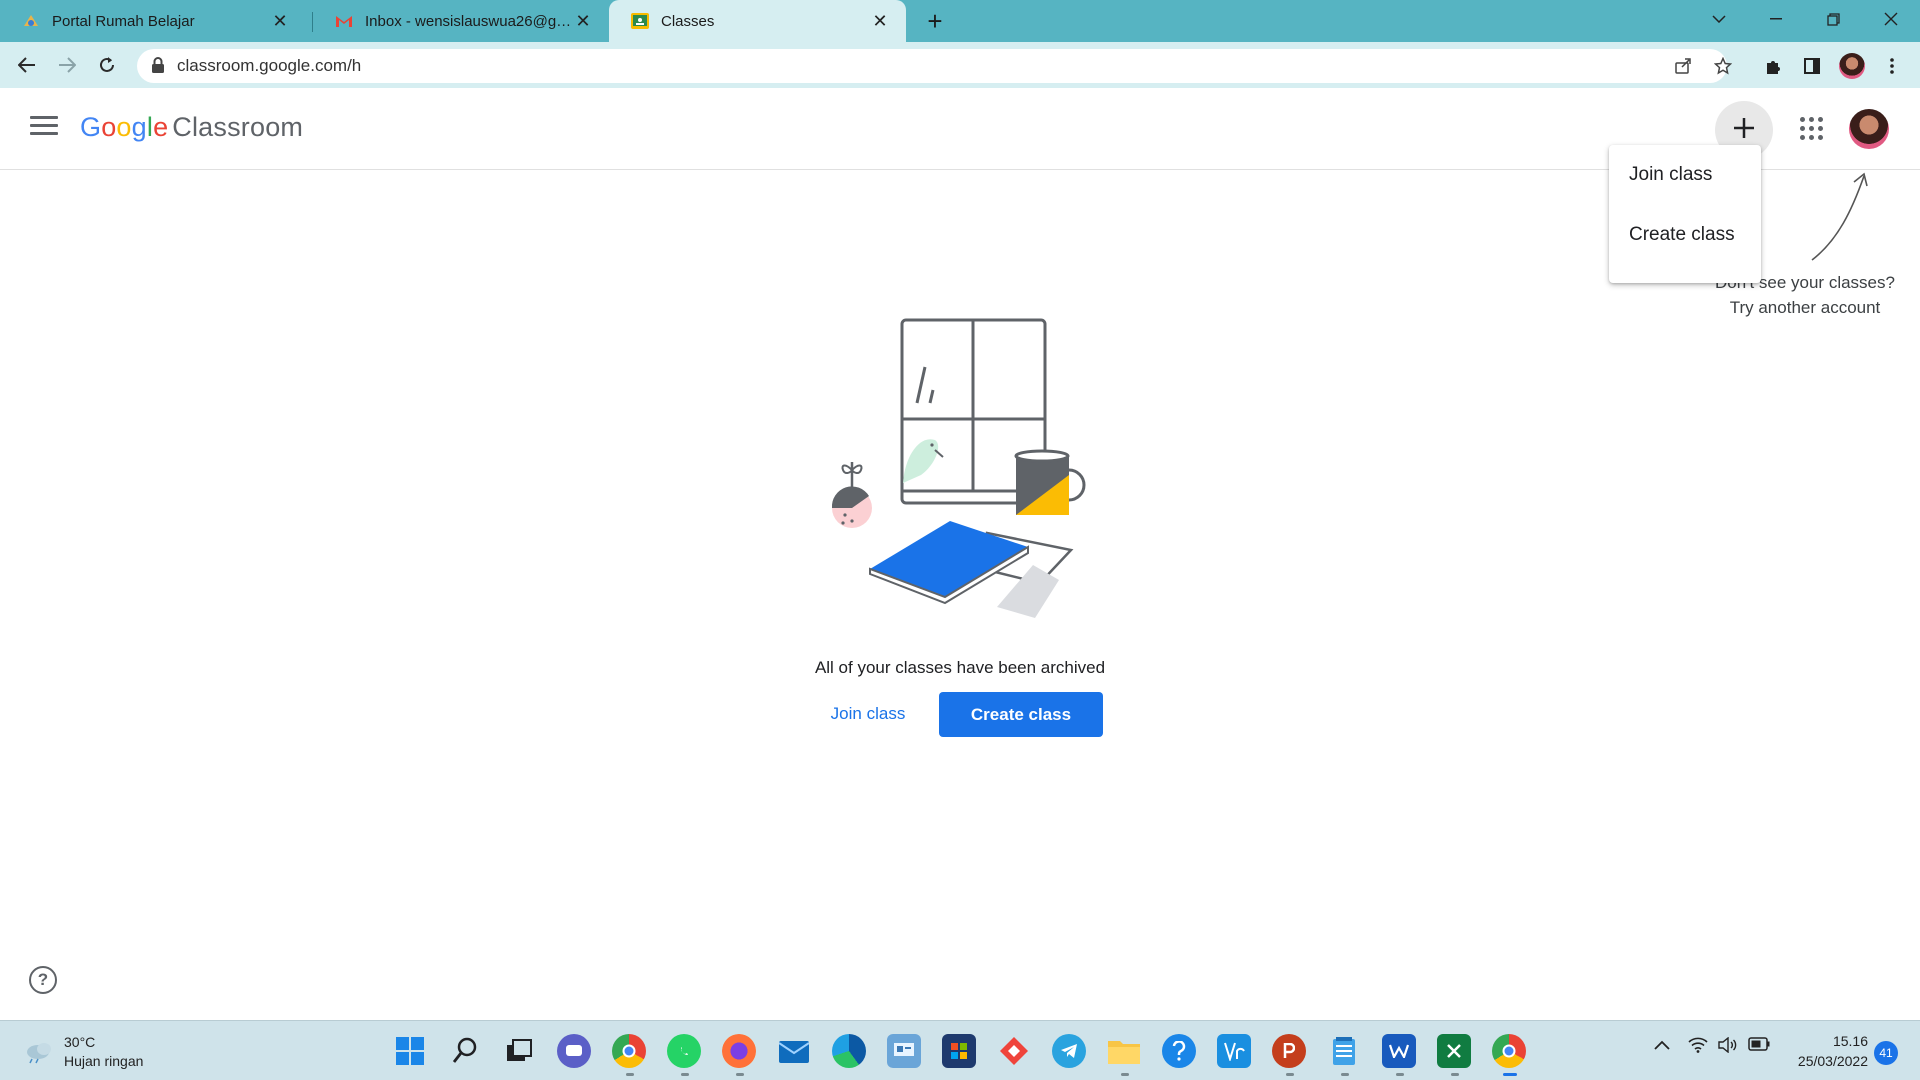 The width and height of the screenshot is (1920, 1080). Describe the element at coordinates (1719, 19) in the screenshot. I see `tab-search-chevron-icon` at that location.